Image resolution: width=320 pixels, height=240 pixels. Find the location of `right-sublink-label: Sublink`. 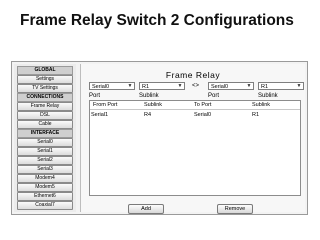

right-sublink-label: Sublink is located at coordinates (268, 96).